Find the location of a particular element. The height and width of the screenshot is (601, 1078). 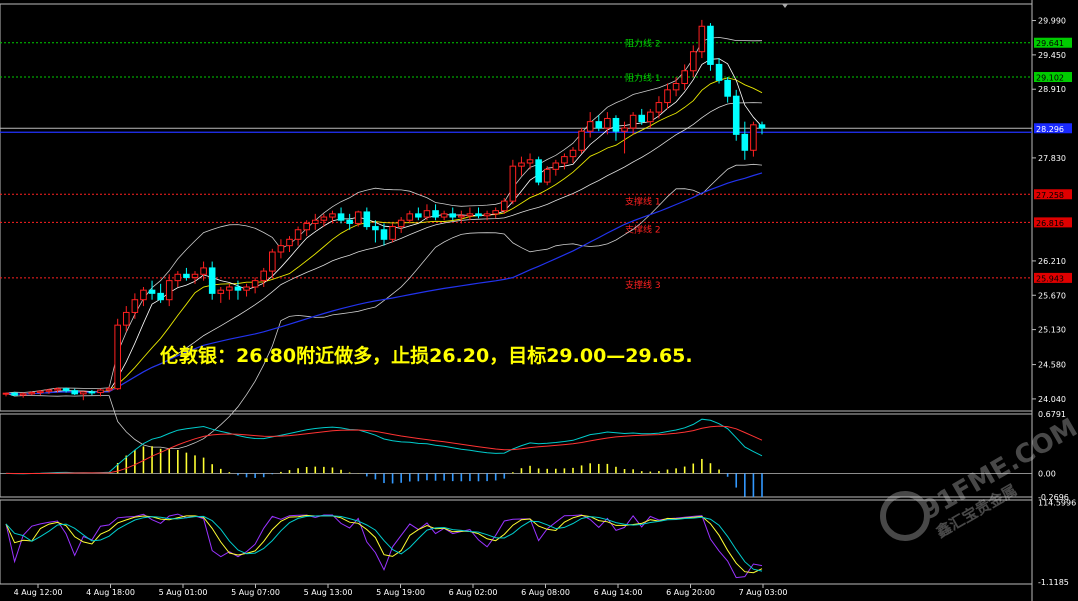

oscillator-panel is located at coordinates (516, 542).